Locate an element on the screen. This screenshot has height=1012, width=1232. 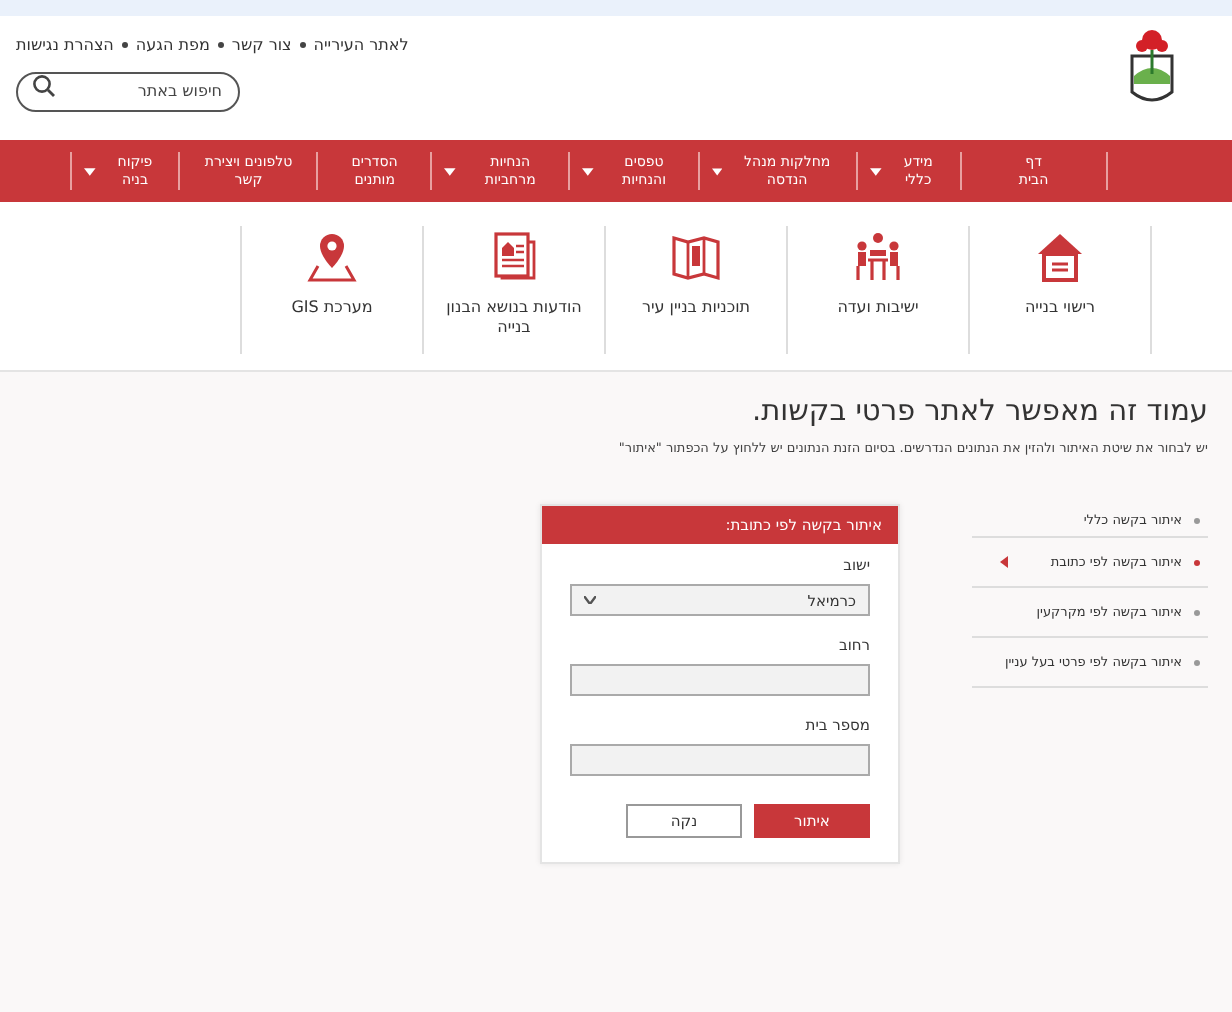
page-title: עמוד זה מאפשר לאתר פרטי בקשות. is located at coordinates (979, 412).